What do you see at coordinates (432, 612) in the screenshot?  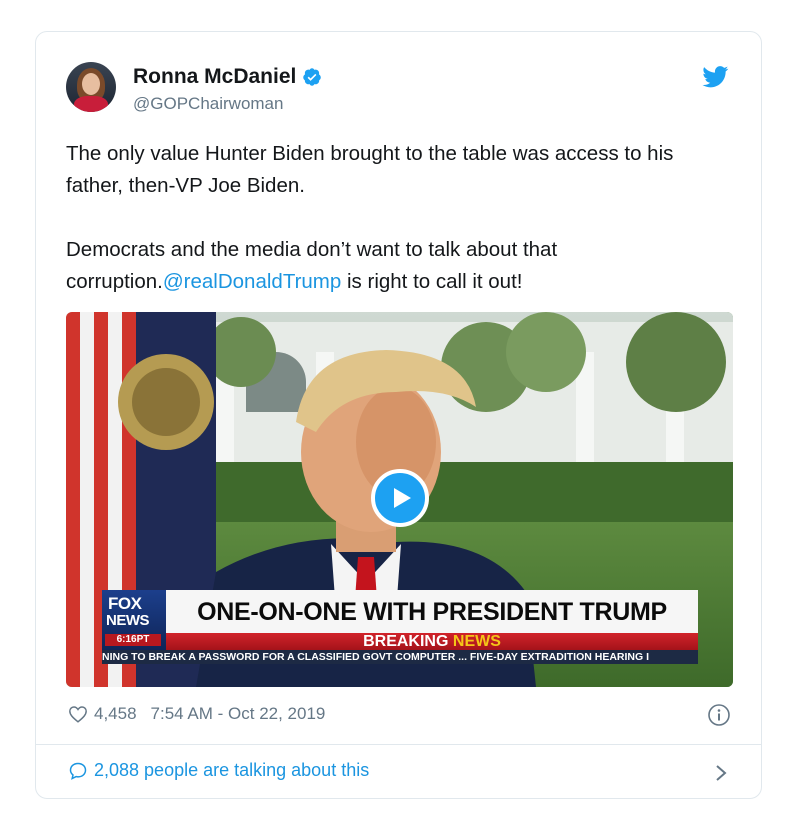 I see `chyron-title: ONE-ON-ONE WITH PRESIDENT TRUMP` at bounding box center [432, 612].